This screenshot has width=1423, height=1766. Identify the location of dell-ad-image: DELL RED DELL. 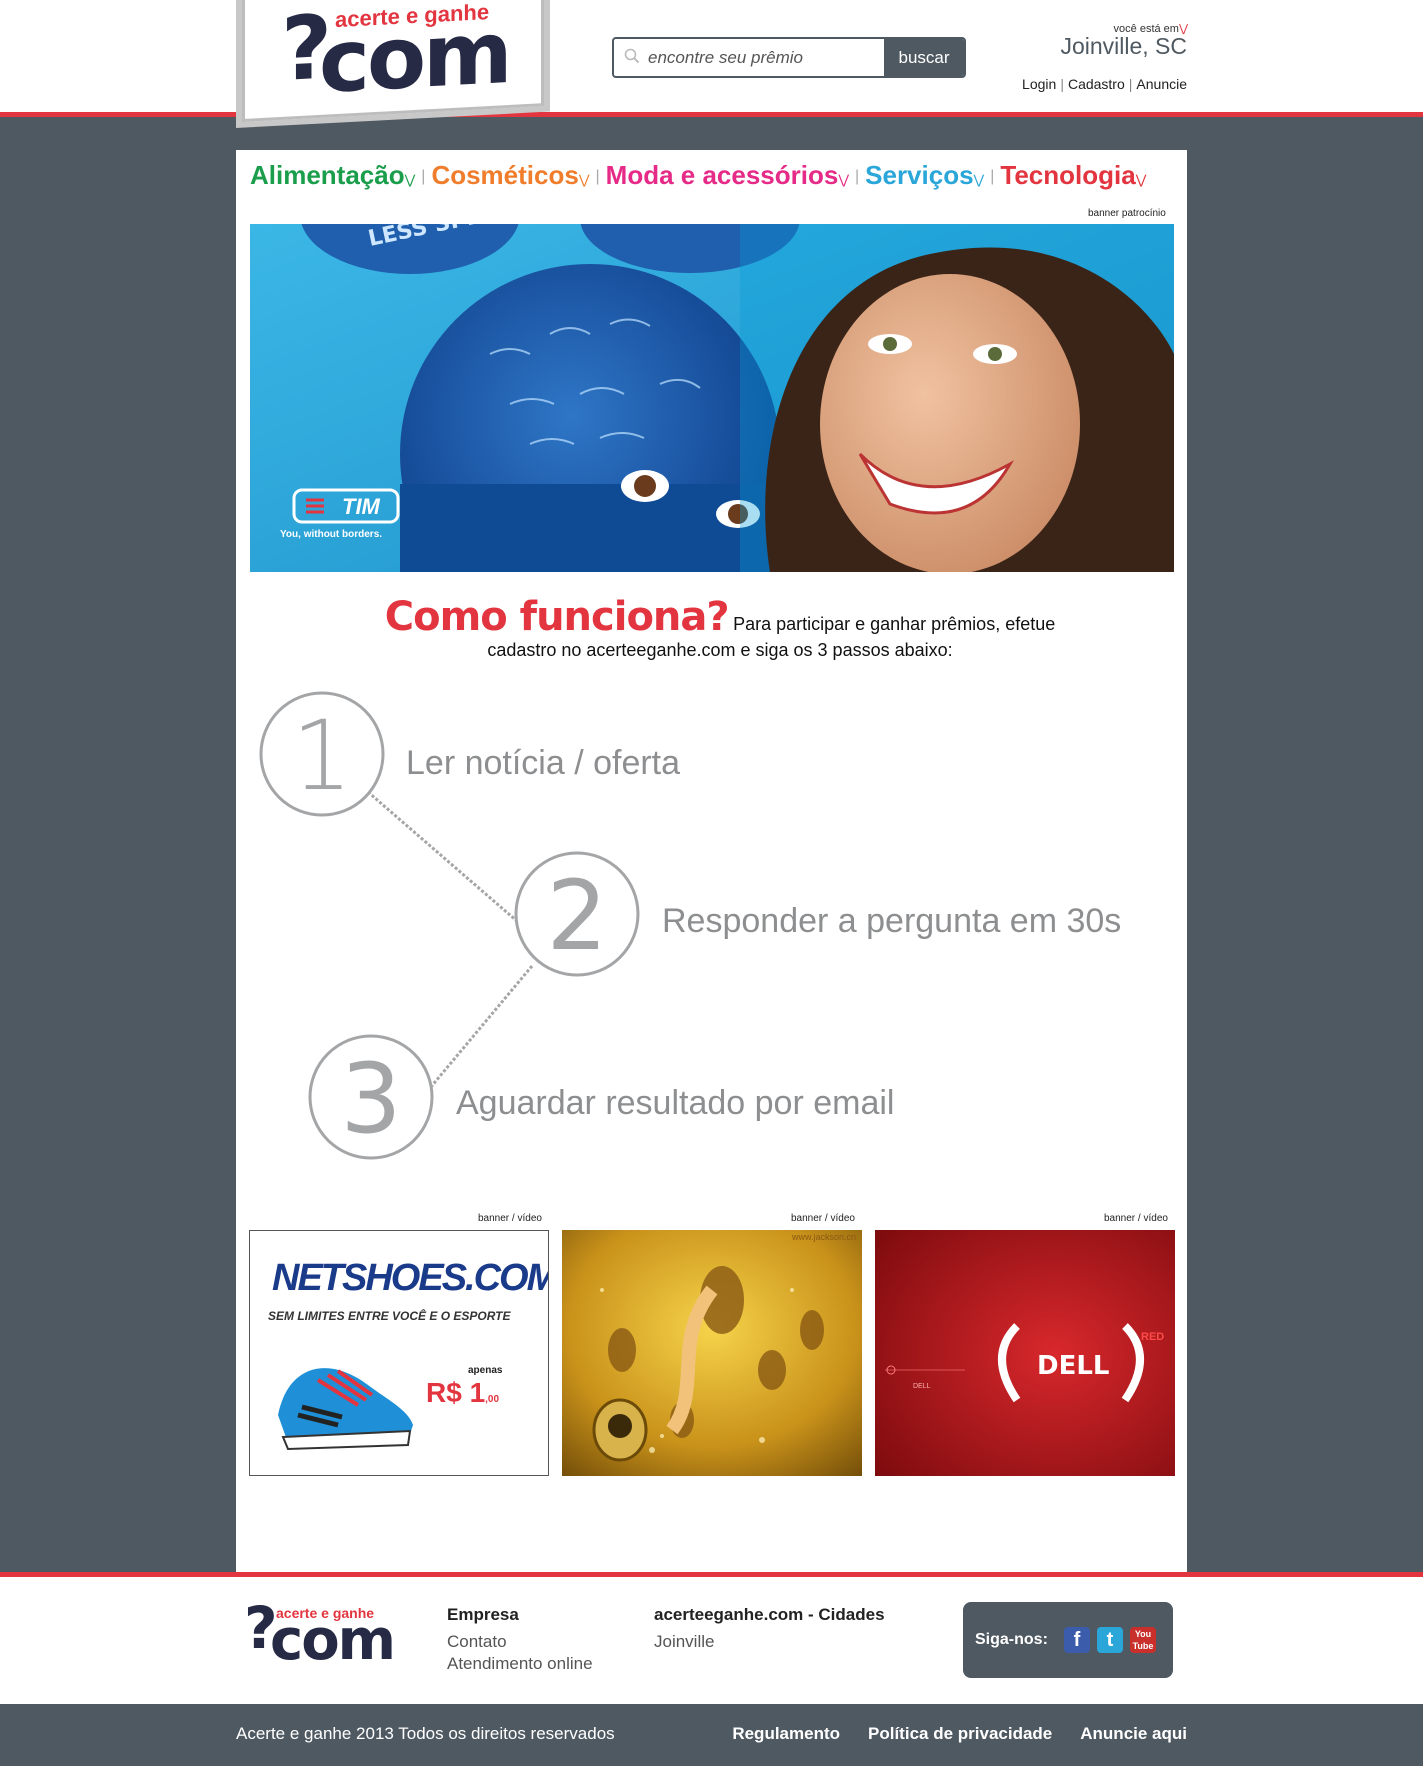
(1025, 1353).